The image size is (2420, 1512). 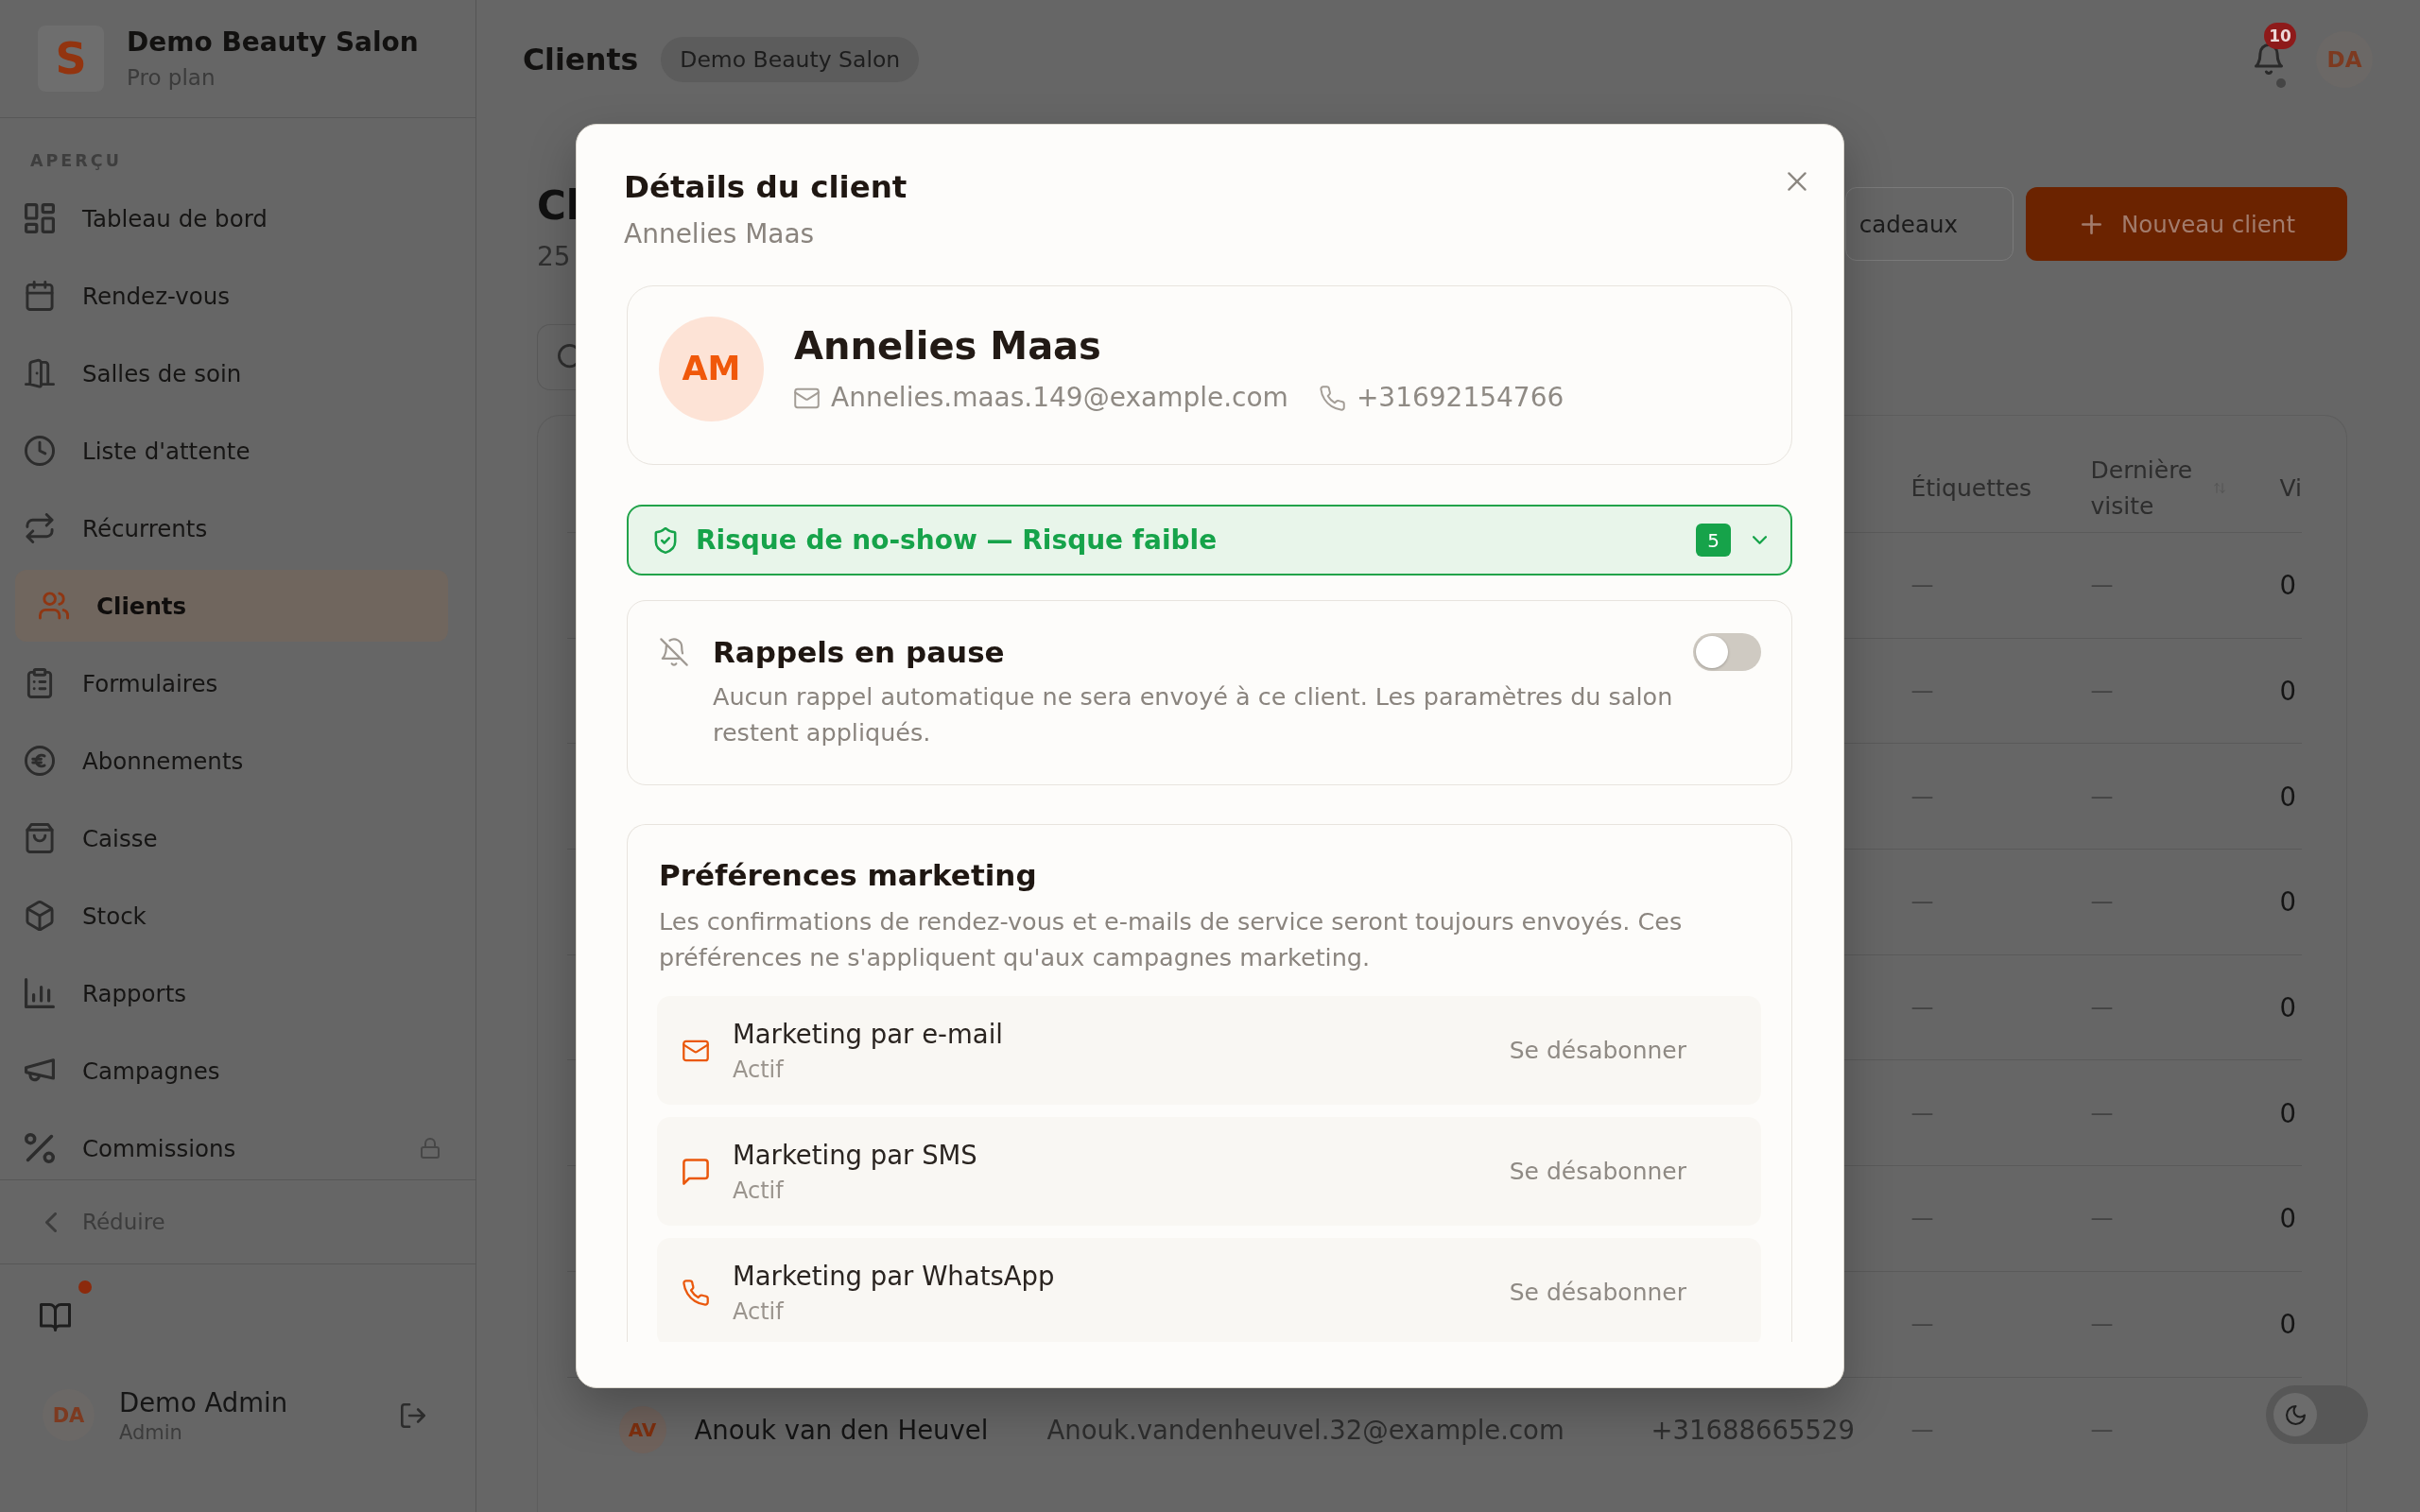 What do you see at coordinates (55, 1317) in the screenshot?
I see `book-icon` at bounding box center [55, 1317].